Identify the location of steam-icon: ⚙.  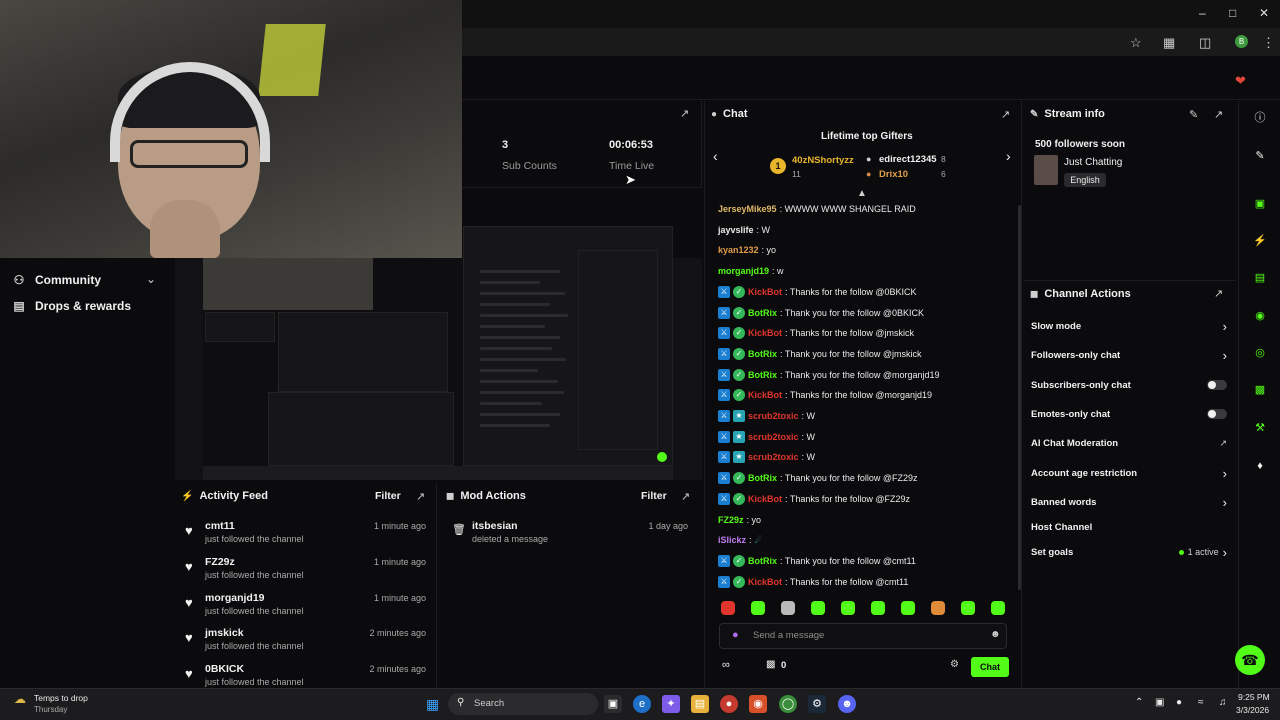
(817, 704).